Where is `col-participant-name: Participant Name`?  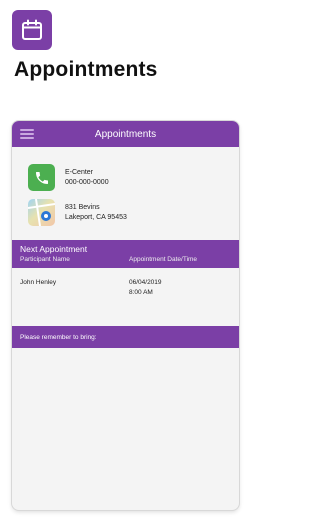
col-participant-name: Participant Name is located at coordinates (45, 259).